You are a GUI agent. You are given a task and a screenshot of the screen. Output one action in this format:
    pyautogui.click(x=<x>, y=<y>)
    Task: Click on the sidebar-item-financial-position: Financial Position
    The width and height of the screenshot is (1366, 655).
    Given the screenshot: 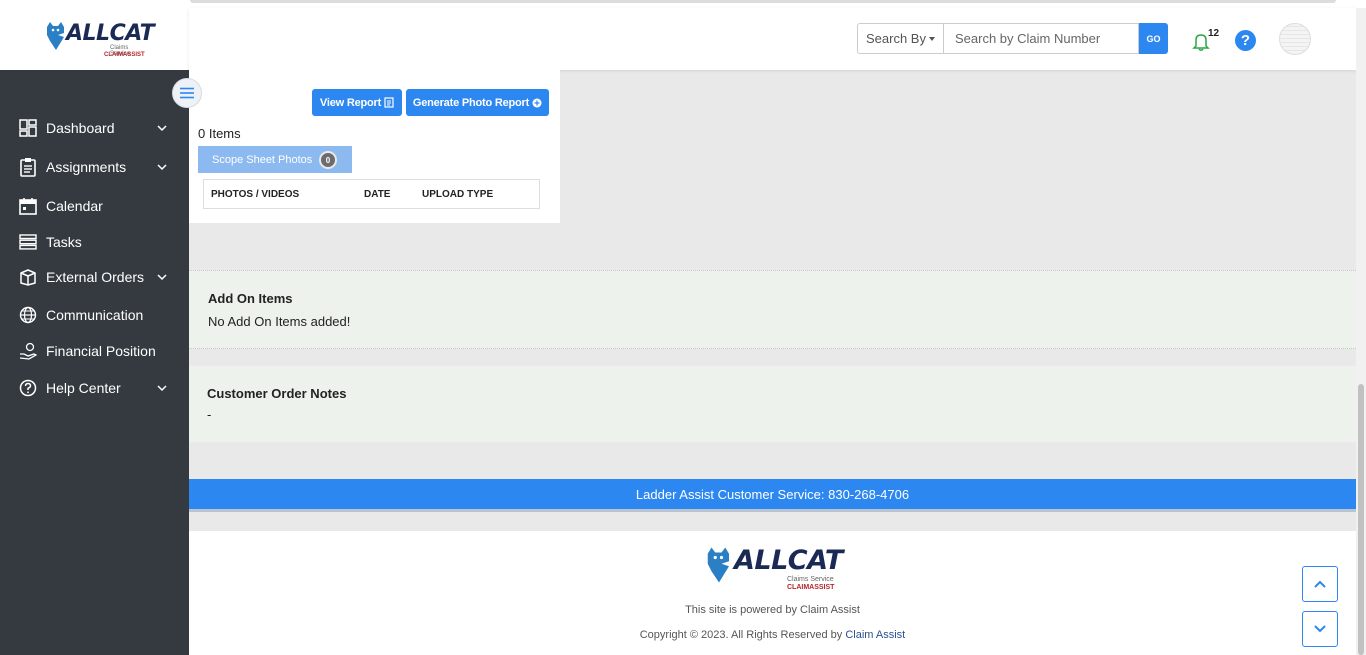 What is the action you would take?
    pyautogui.click(x=94, y=351)
    